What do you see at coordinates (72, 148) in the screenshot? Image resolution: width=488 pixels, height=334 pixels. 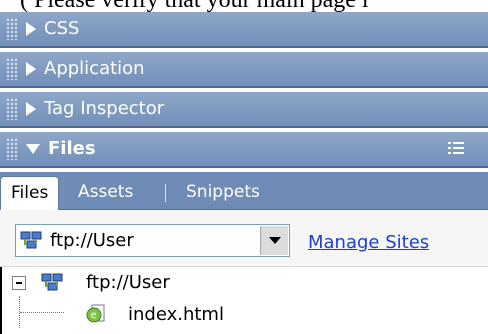 I see `panel-label: Files` at bounding box center [72, 148].